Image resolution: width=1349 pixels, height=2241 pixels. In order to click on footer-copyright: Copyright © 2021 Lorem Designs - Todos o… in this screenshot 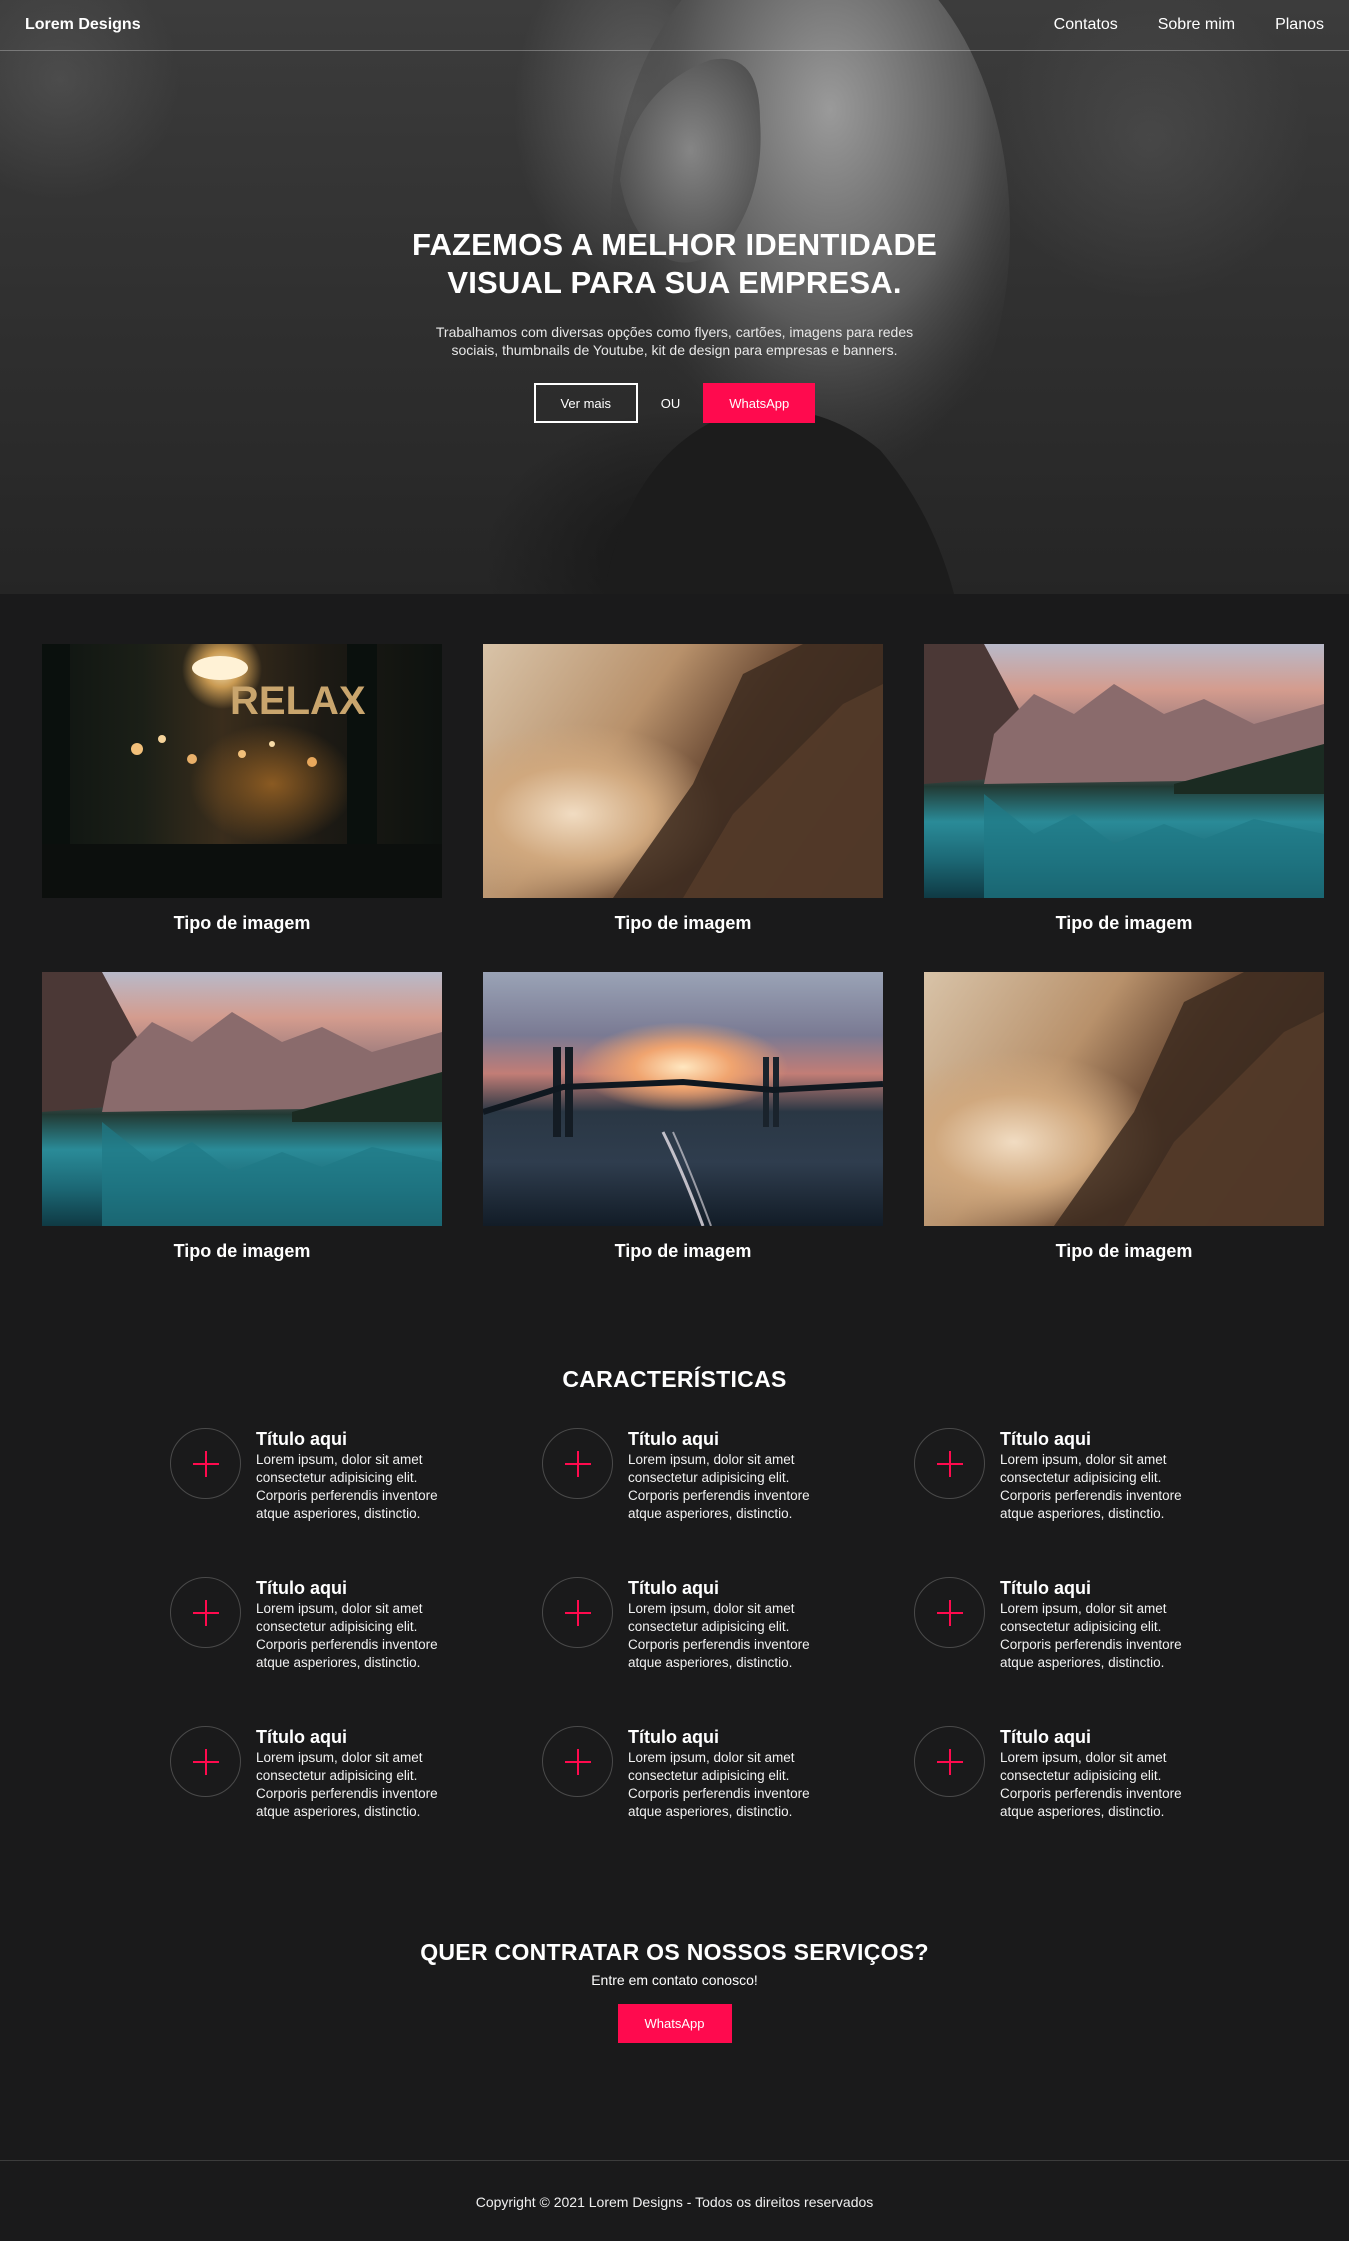, I will do `click(674, 2202)`.